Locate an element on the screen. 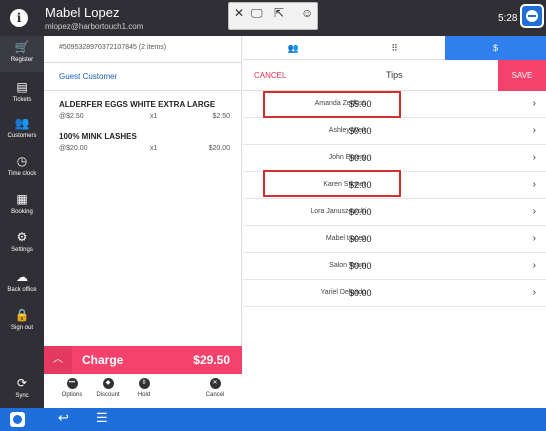  tickets-icon: ▤ is located at coordinates (22, 87).